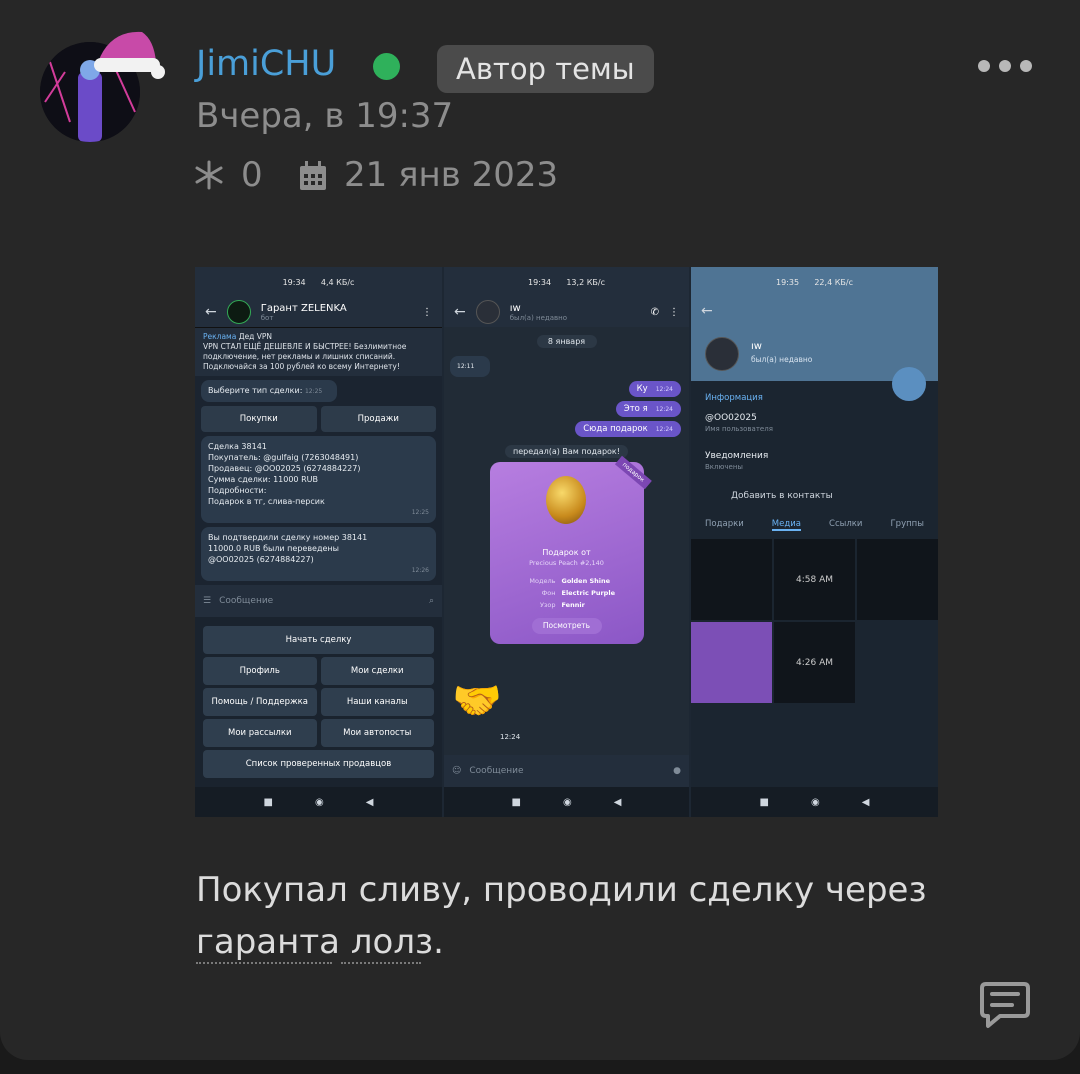 Image resolution: width=1080 pixels, height=1074 pixels. Describe the element at coordinates (655, 312) in the screenshot. I see `phone-icon: ✆` at that location.